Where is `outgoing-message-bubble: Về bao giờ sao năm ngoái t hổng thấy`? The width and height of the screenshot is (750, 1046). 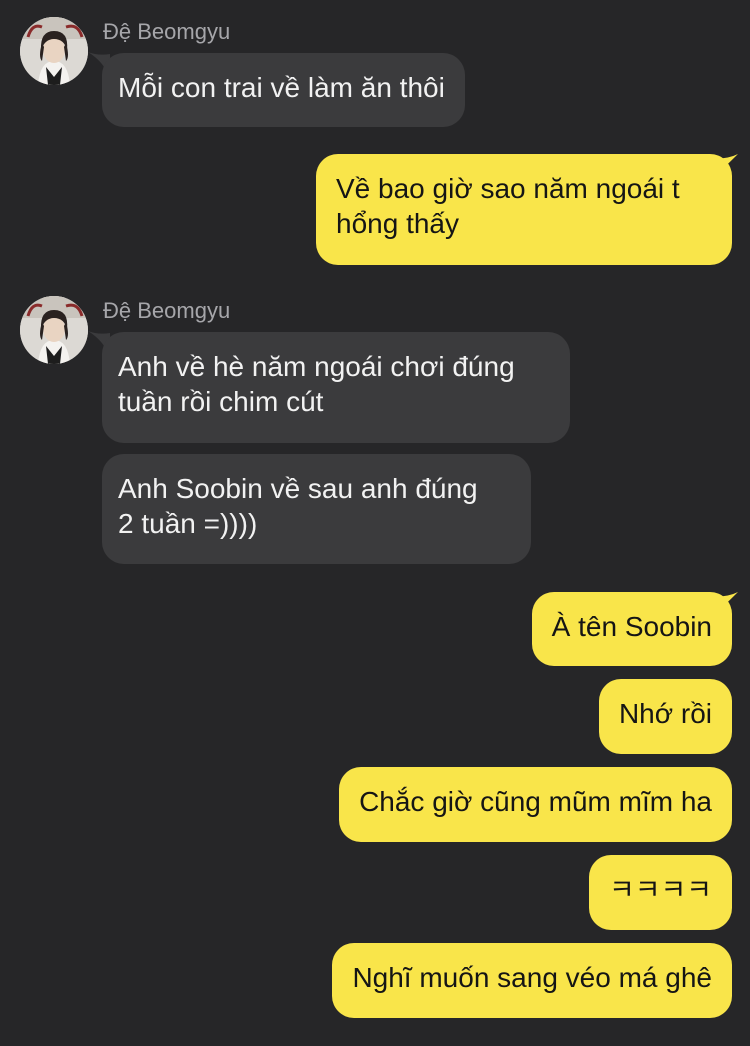 outgoing-message-bubble: Về bao giờ sao năm ngoái t hổng thấy is located at coordinates (524, 209).